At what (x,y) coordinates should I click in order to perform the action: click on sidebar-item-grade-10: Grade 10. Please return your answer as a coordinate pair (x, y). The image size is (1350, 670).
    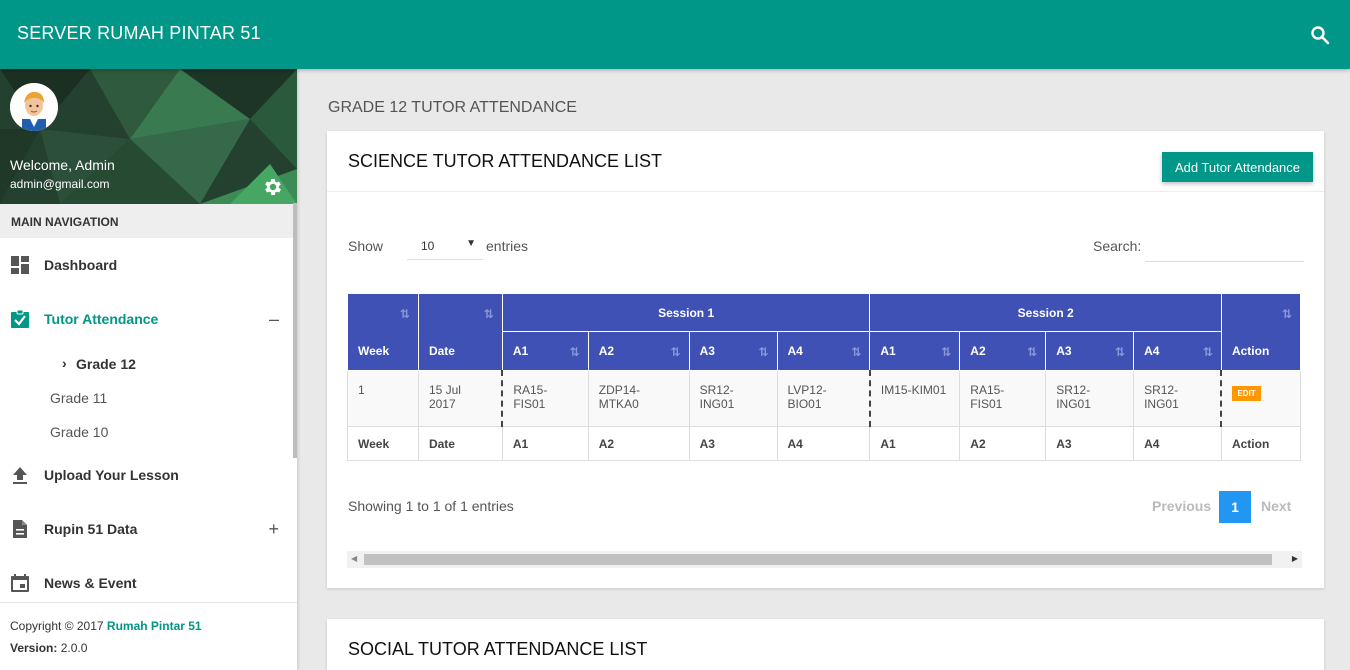
    Looking at the image, I should click on (148, 431).